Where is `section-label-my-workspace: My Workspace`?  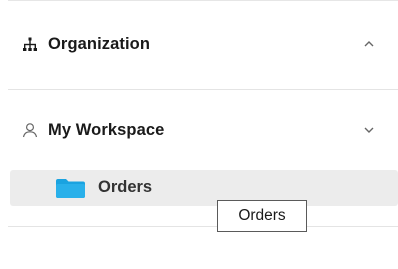
section-label-my-workspace: My Workspace is located at coordinates (106, 129).